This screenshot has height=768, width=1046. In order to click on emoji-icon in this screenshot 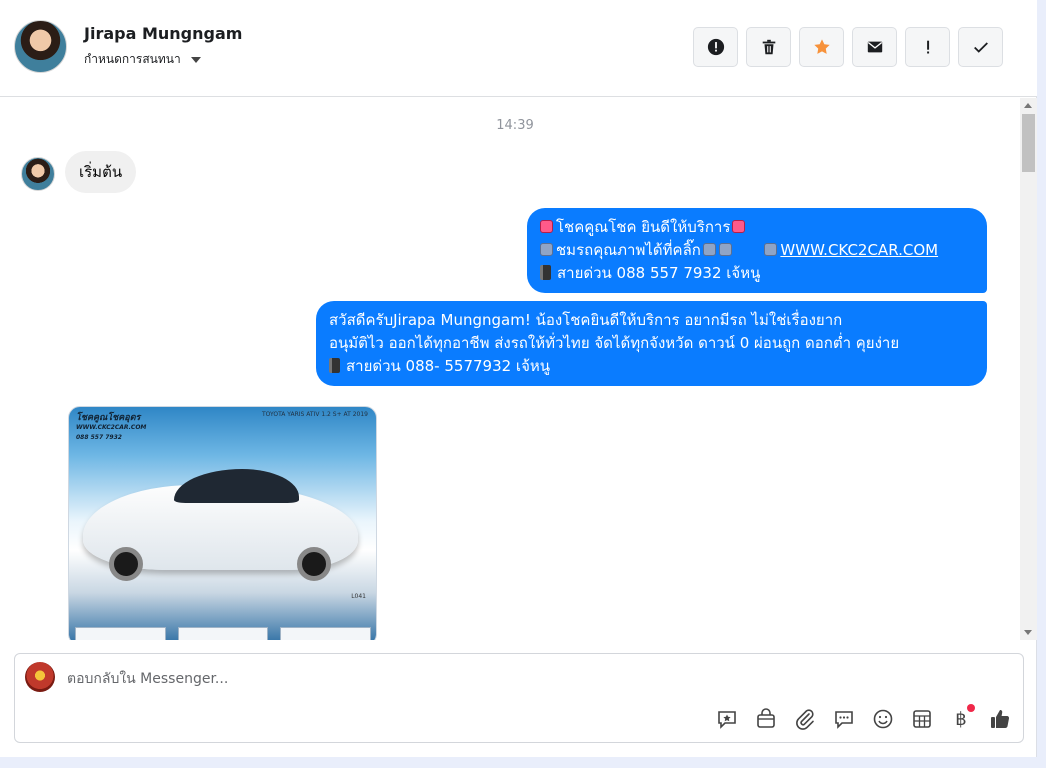, I will do `click(883, 719)`.